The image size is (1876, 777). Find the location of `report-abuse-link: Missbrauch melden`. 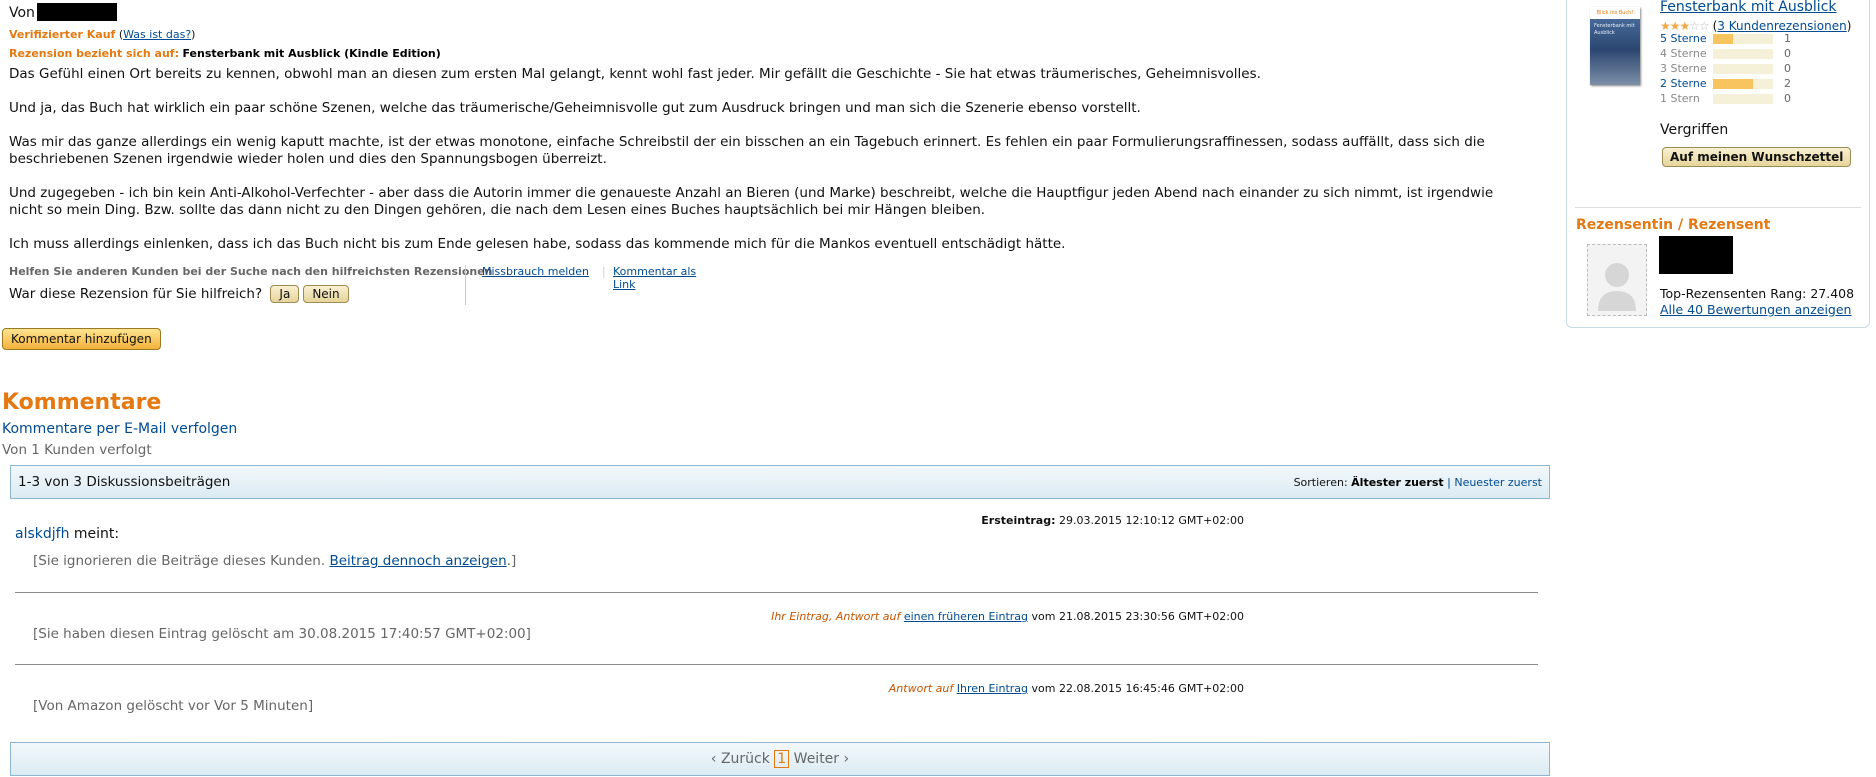

report-abuse-link: Missbrauch melden is located at coordinates (535, 271).